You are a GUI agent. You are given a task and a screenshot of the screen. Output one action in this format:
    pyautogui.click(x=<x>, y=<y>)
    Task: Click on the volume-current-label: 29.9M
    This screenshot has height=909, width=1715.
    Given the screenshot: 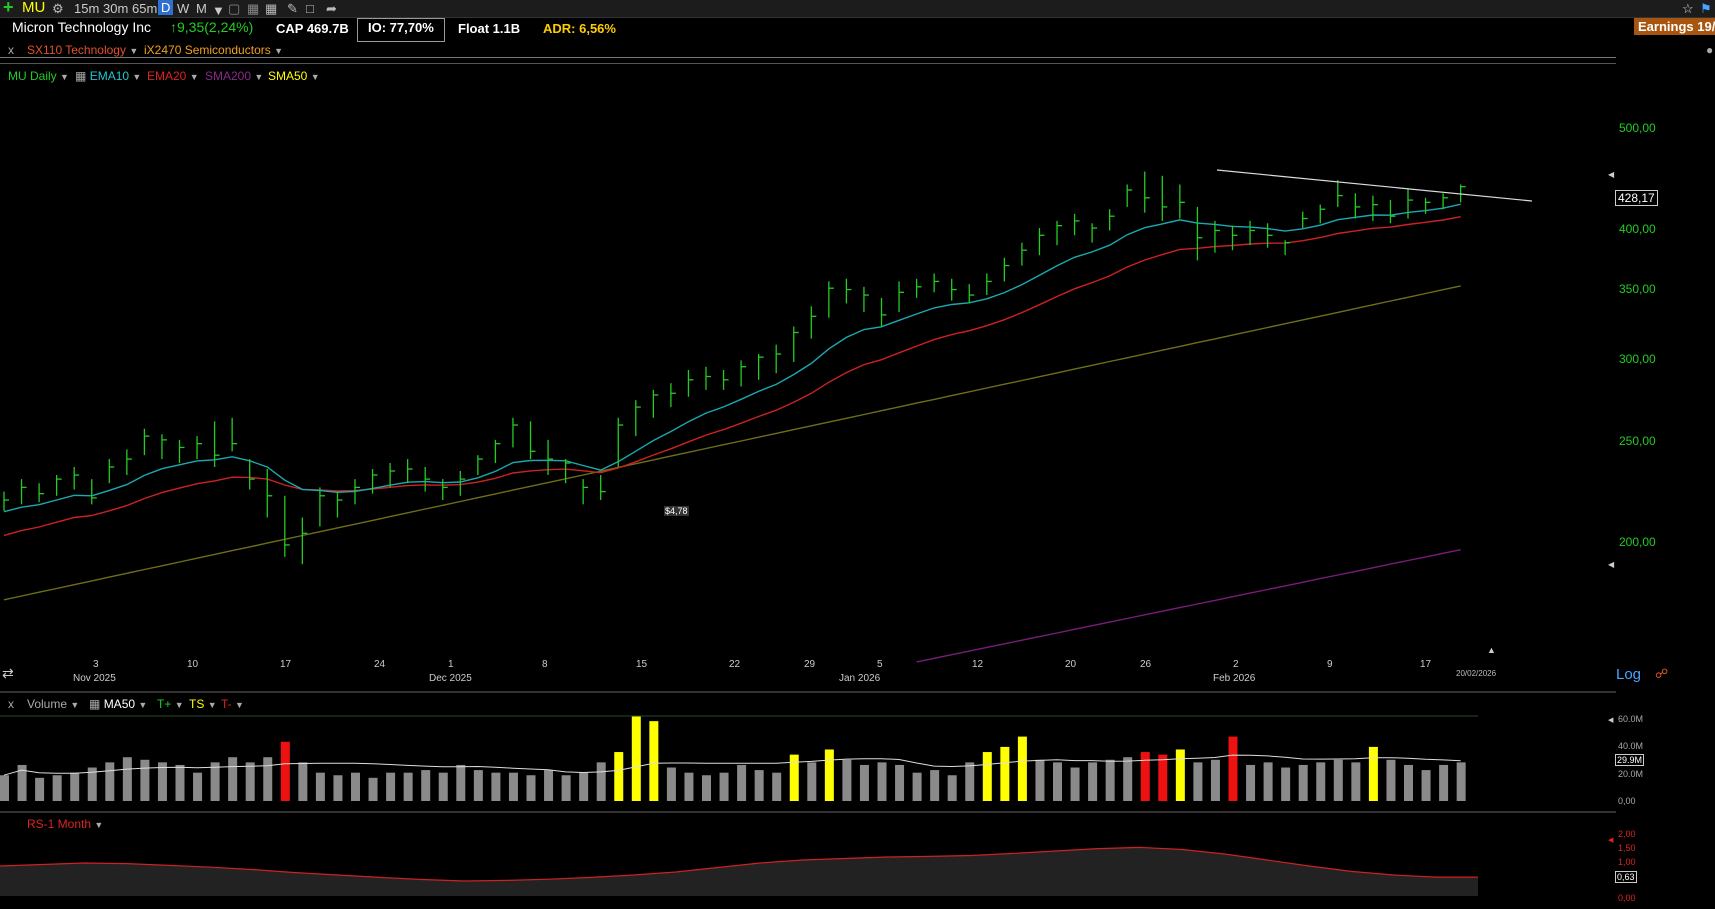 What is the action you would take?
    pyautogui.click(x=1630, y=760)
    